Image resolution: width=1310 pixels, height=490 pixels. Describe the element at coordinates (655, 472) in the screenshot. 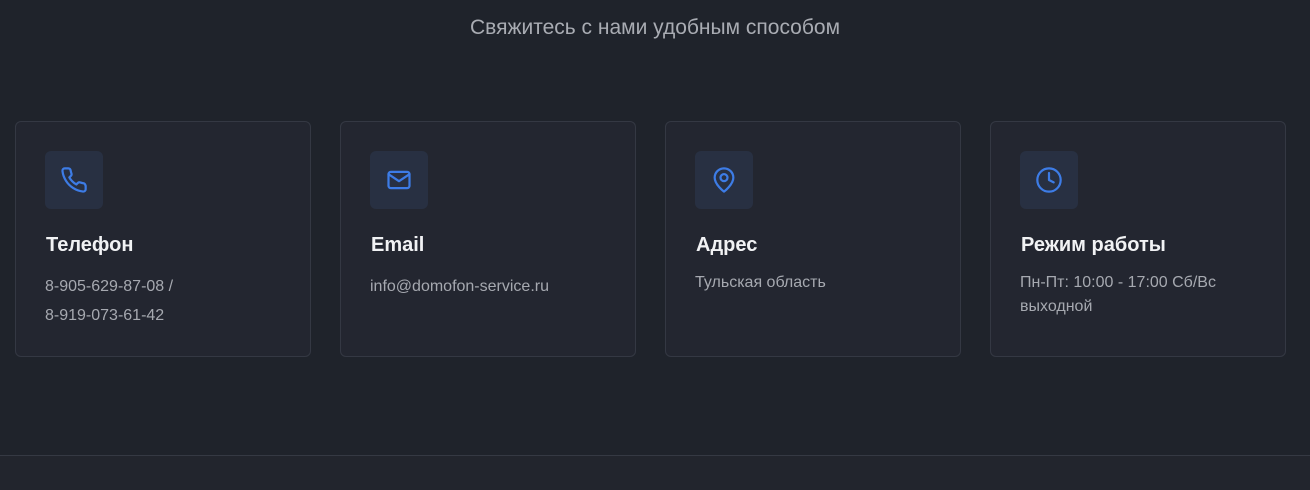

I see `footer-divider` at that location.